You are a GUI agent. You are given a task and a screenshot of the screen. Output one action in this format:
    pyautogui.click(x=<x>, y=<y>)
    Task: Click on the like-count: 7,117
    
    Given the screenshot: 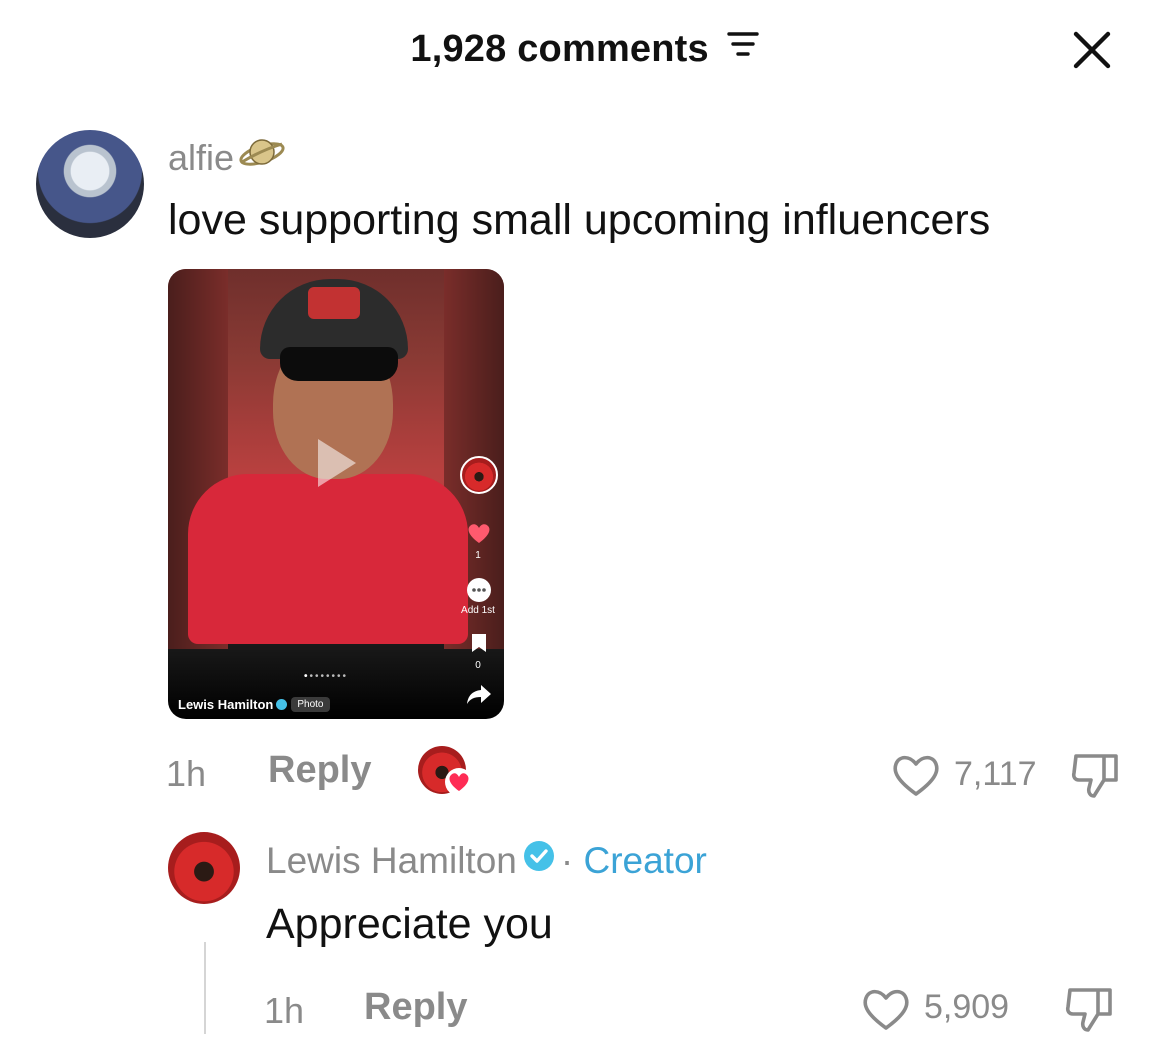 What is the action you would take?
    pyautogui.click(x=995, y=774)
    